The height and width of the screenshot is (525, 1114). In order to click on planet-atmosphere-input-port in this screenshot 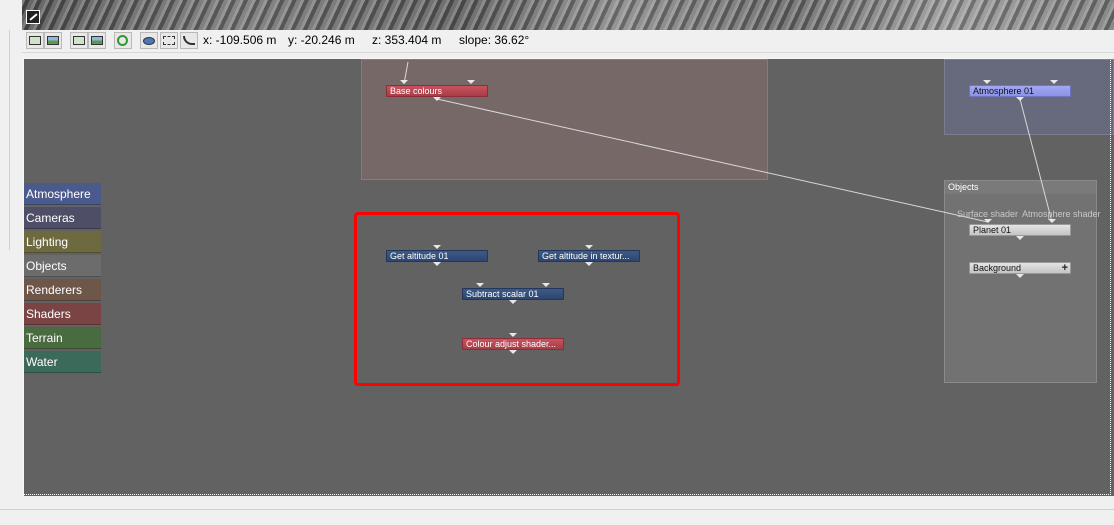, I will do `click(1052, 221)`.